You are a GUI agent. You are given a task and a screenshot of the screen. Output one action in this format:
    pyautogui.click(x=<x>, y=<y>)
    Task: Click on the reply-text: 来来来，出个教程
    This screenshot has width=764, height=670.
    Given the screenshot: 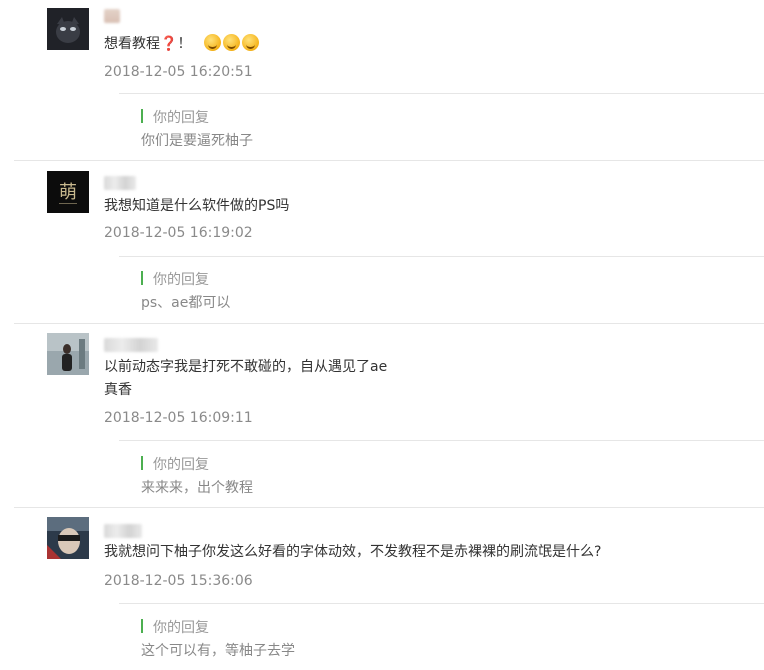 What is the action you would take?
    pyautogui.click(x=197, y=488)
    